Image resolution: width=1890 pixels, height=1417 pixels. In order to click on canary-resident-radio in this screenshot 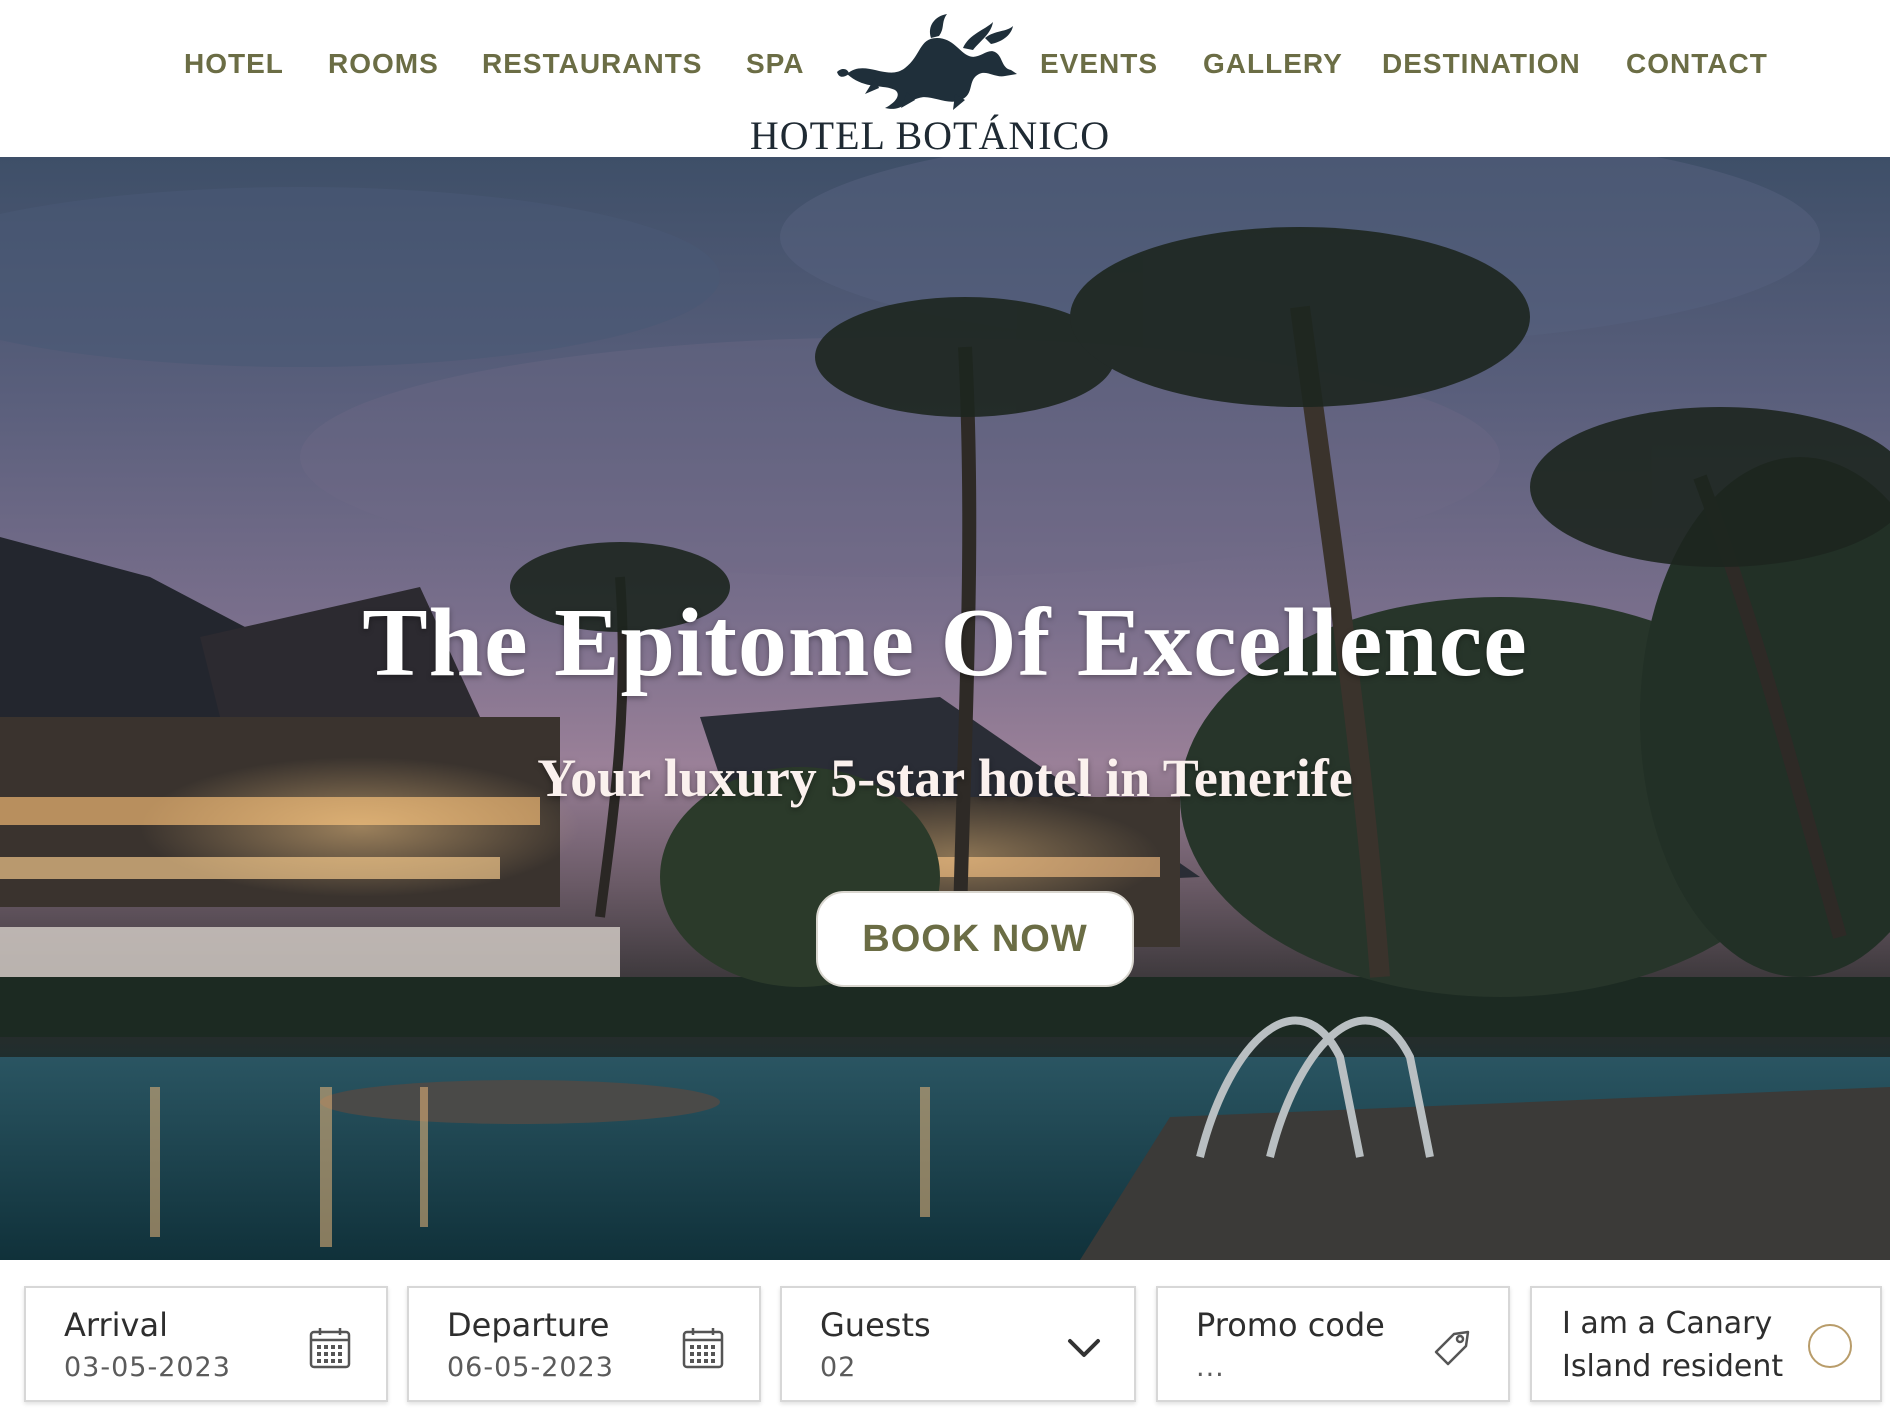, I will do `click(1830, 1346)`.